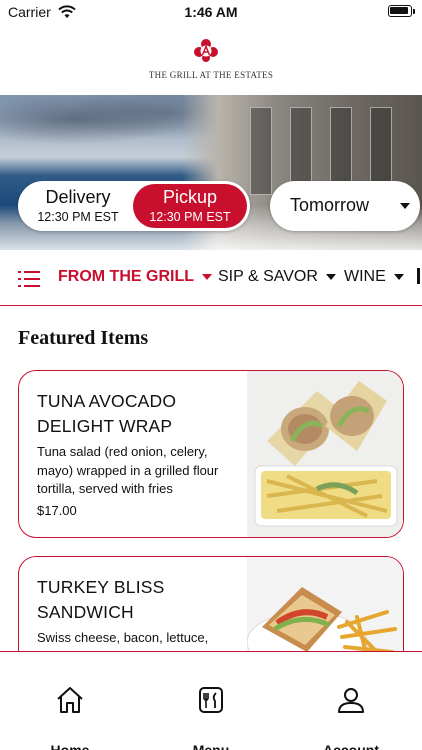  Describe the element at coordinates (418, 278) in the screenshot. I see `category-tab-more` at that location.